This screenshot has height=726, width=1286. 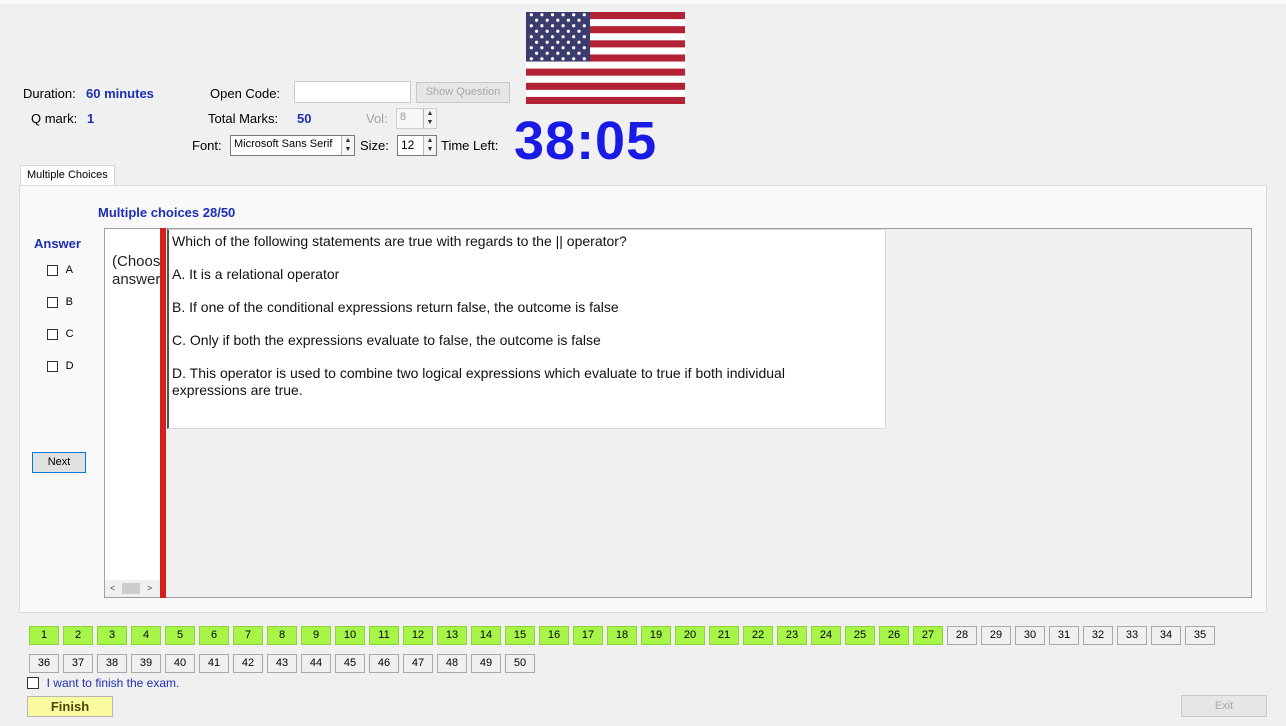 What do you see at coordinates (408, 145) in the screenshot?
I see `size-value: 12` at bounding box center [408, 145].